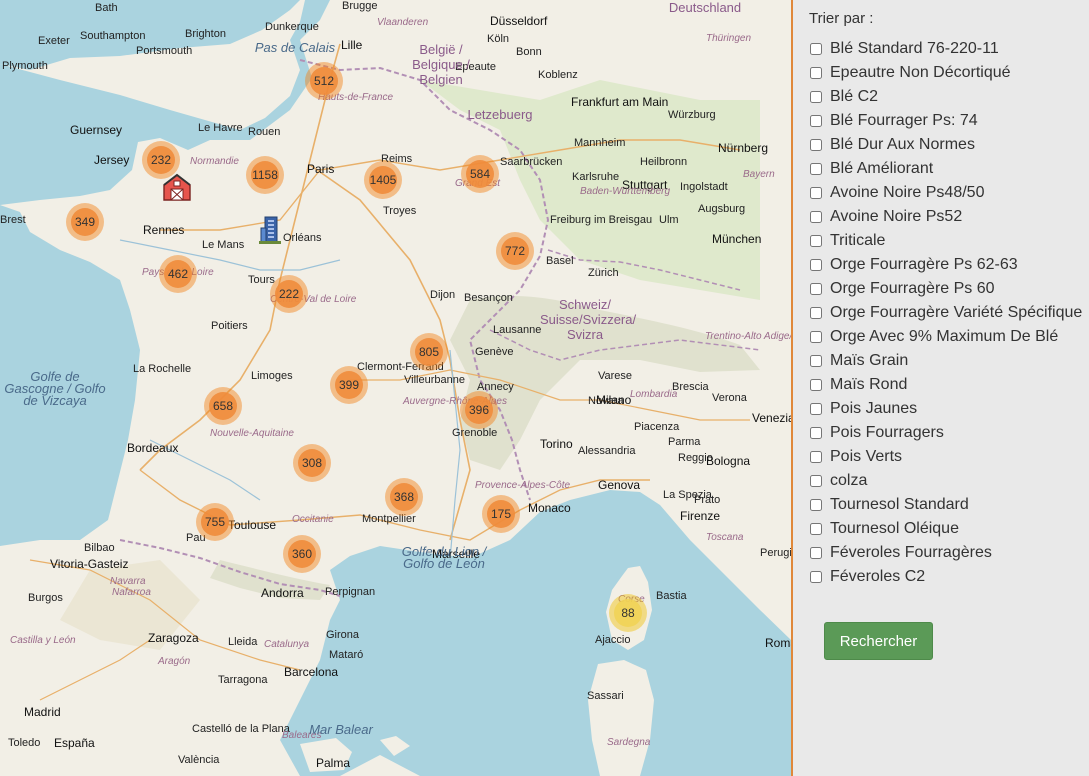  What do you see at coordinates (531, 162) in the screenshot?
I see `place-label: Saarbrücken` at bounding box center [531, 162].